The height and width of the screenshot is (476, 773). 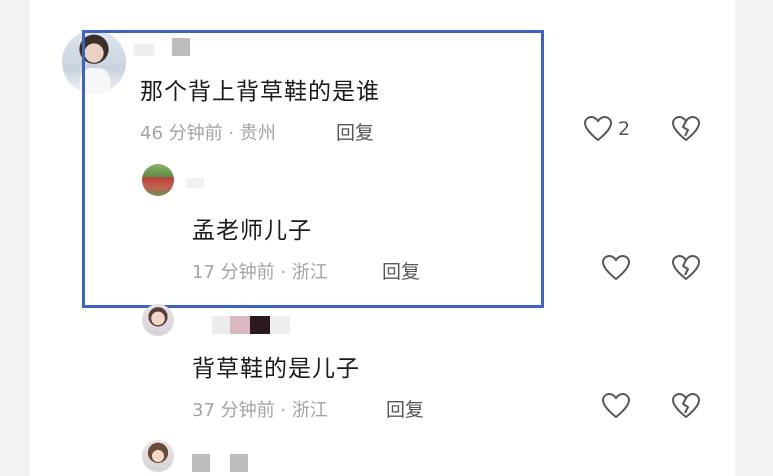 I want to click on avatar-photo, so click(x=95, y=81).